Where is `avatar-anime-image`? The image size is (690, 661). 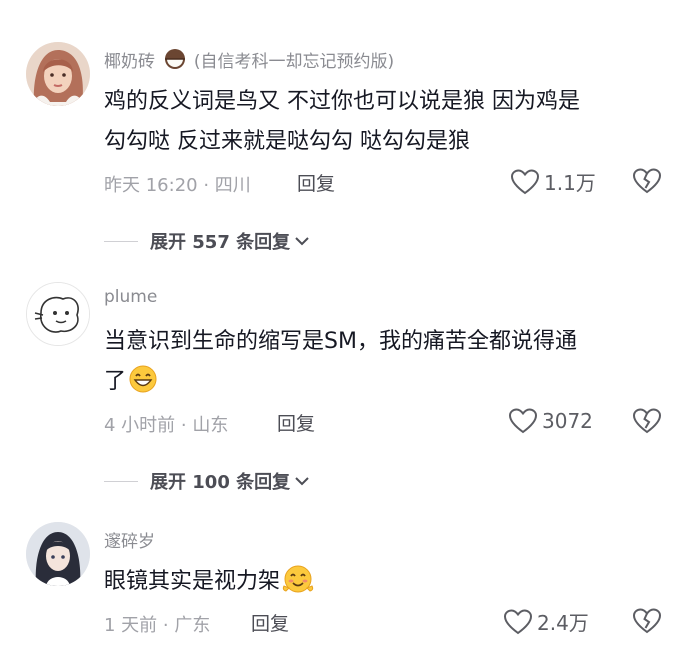 avatar-anime-image is located at coordinates (58, 554).